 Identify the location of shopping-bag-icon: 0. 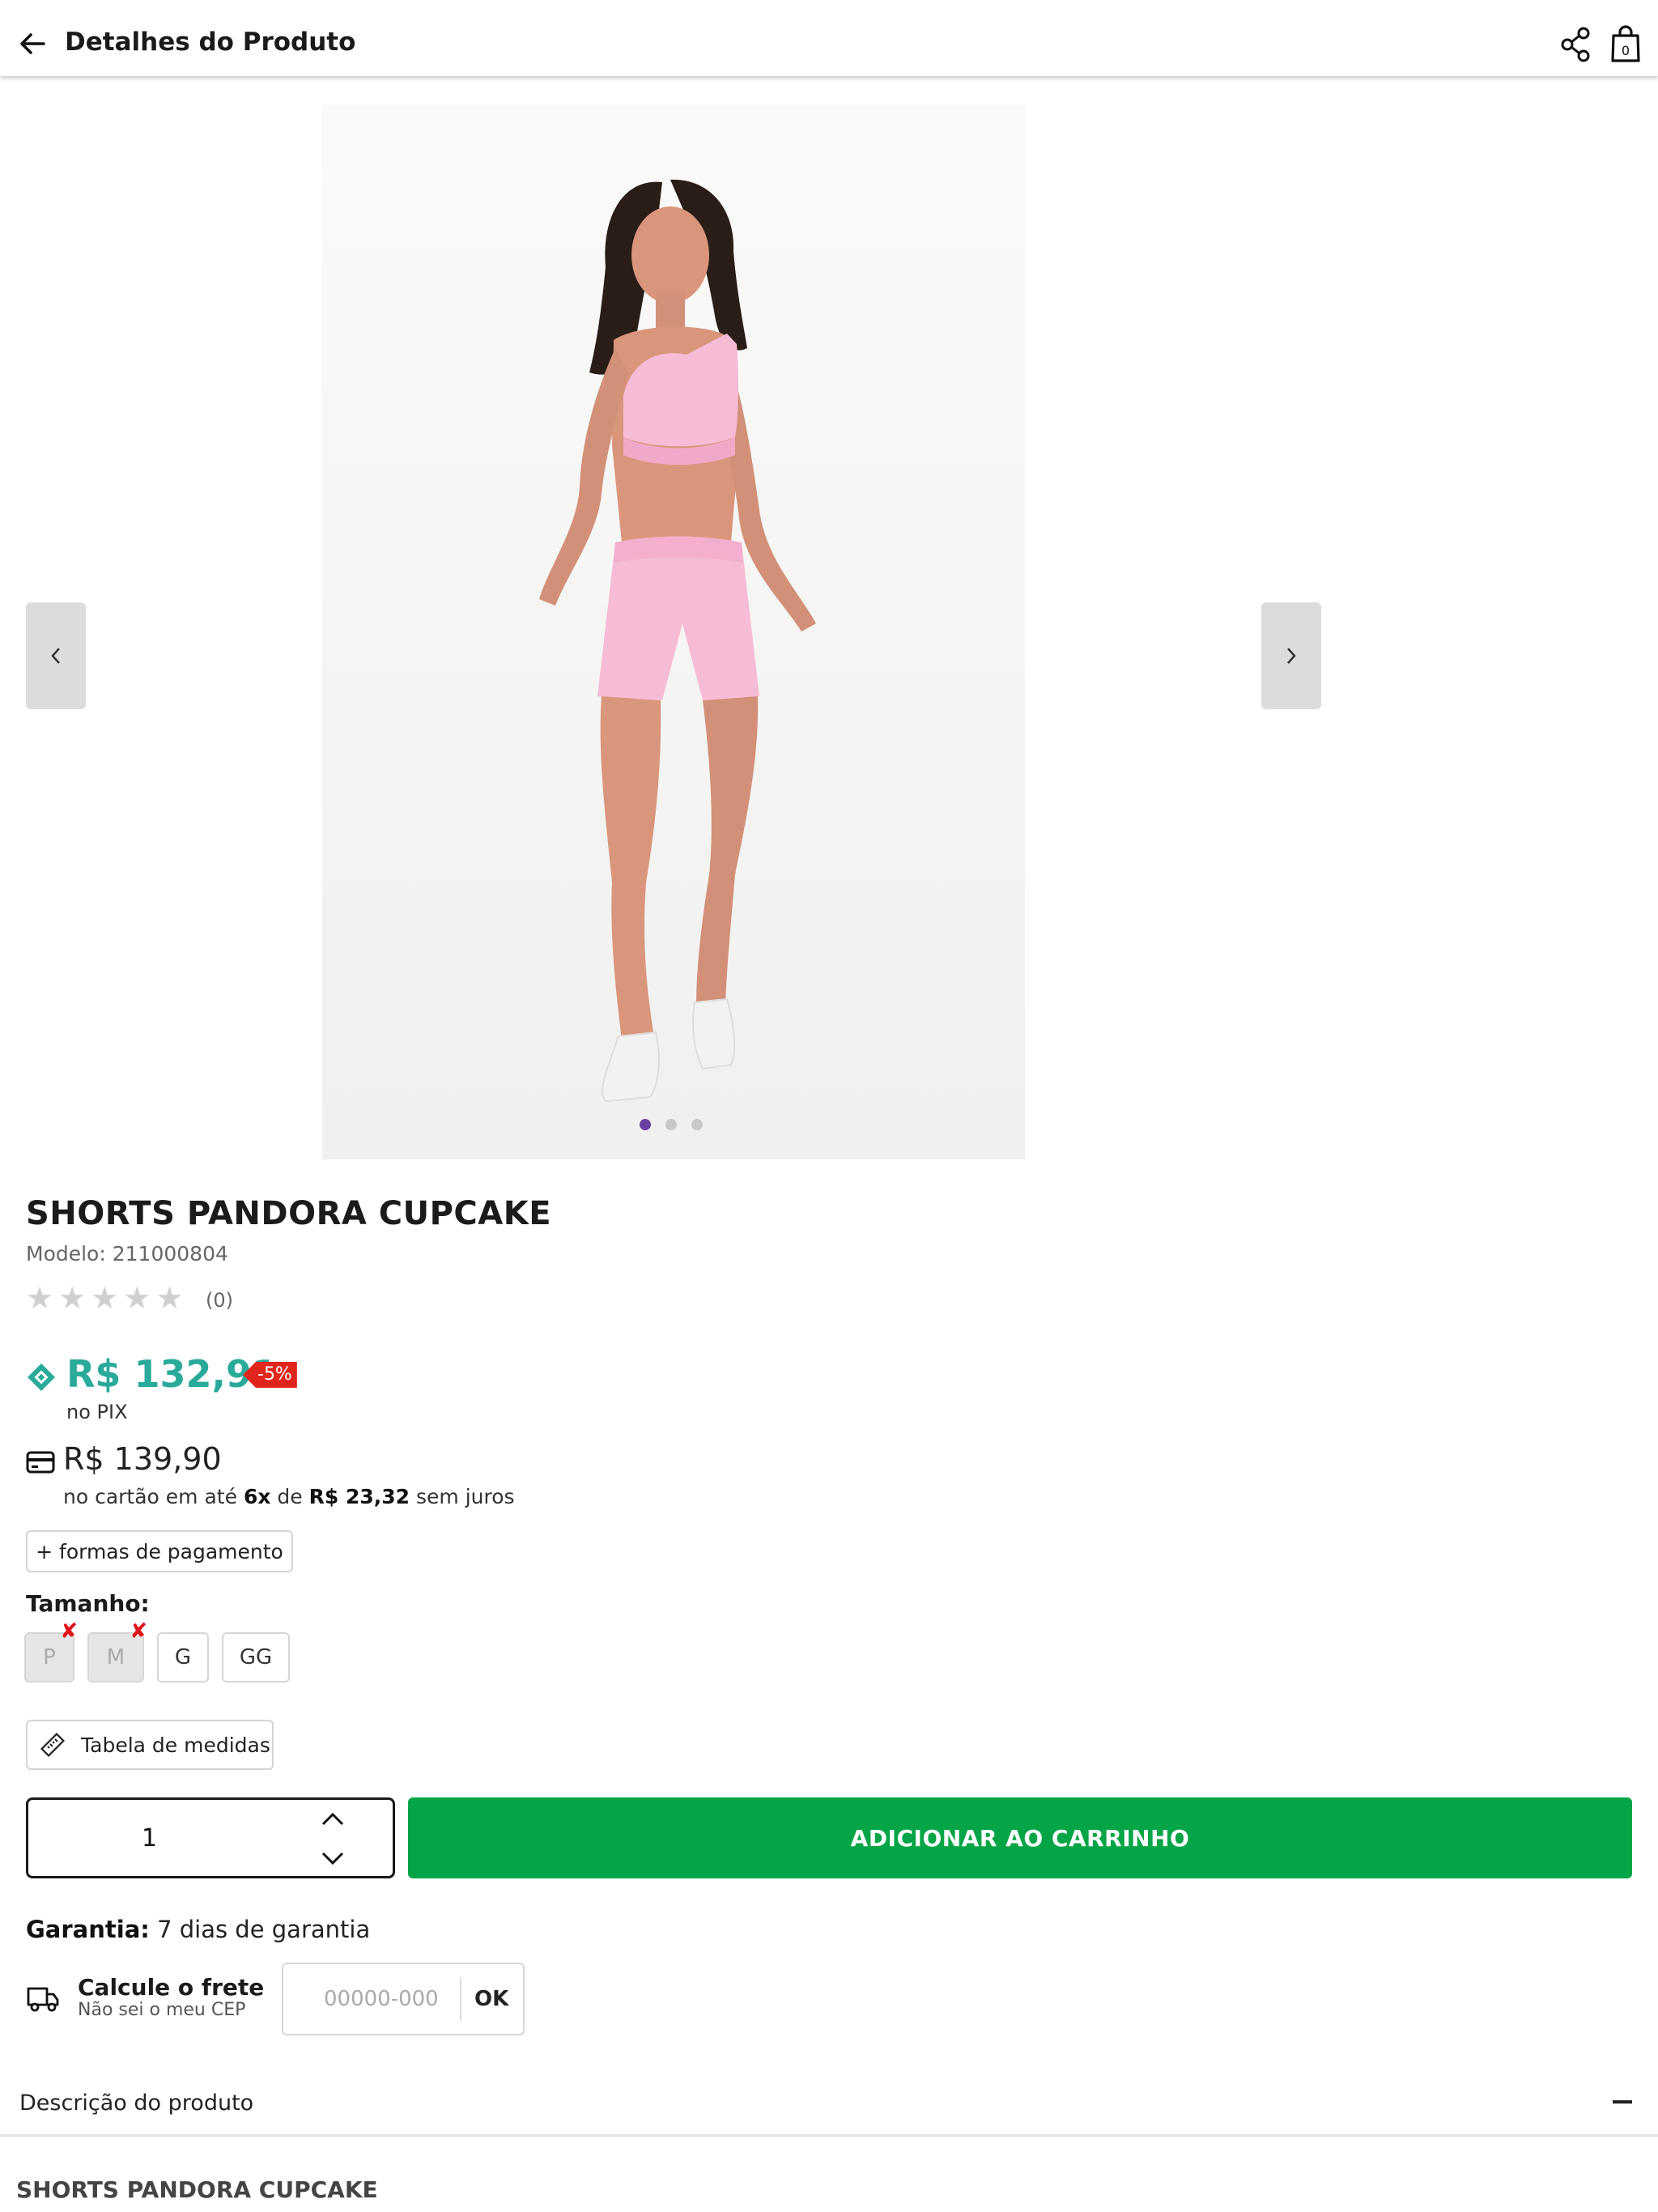
(1625, 43).